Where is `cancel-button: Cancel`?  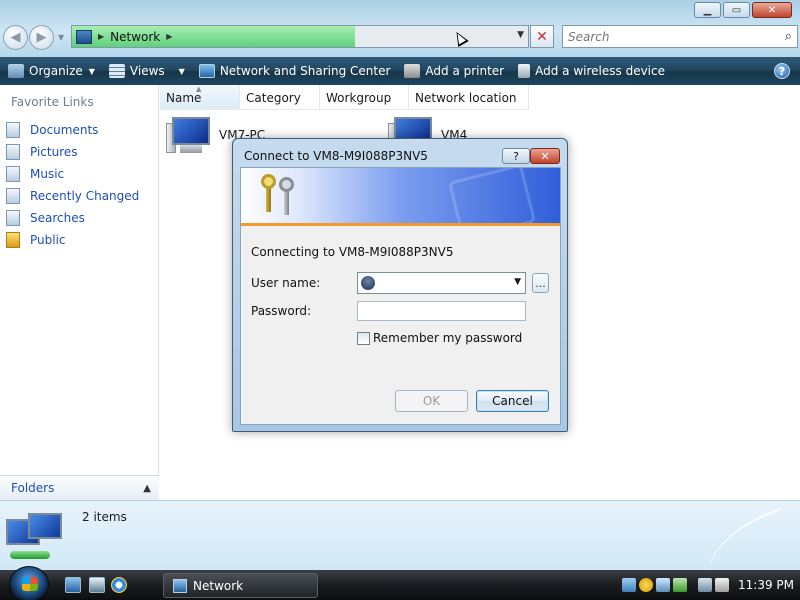
cancel-button: Cancel is located at coordinates (512, 401).